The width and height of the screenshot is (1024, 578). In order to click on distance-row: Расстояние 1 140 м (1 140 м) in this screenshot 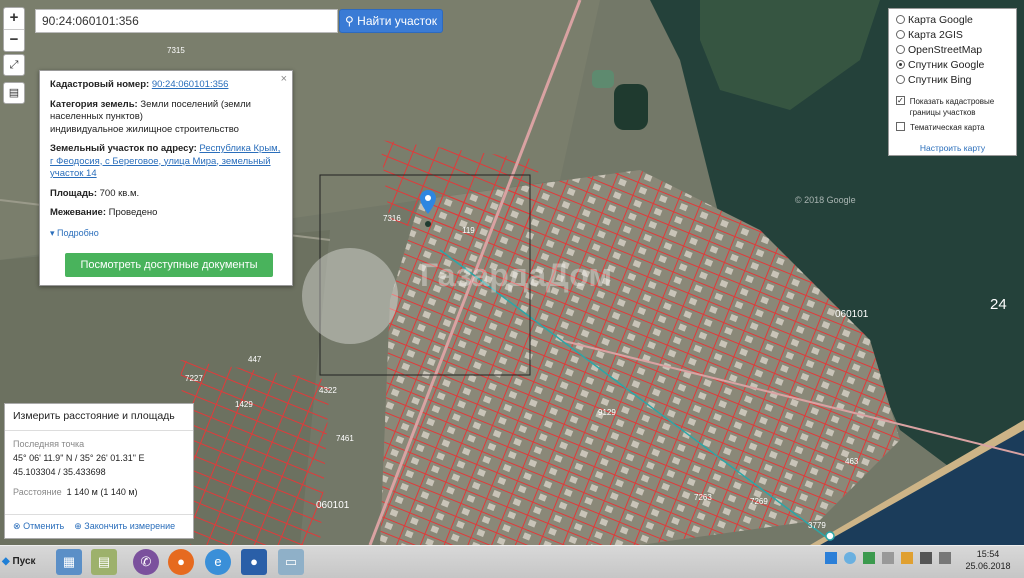, I will do `click(99, 492)`.